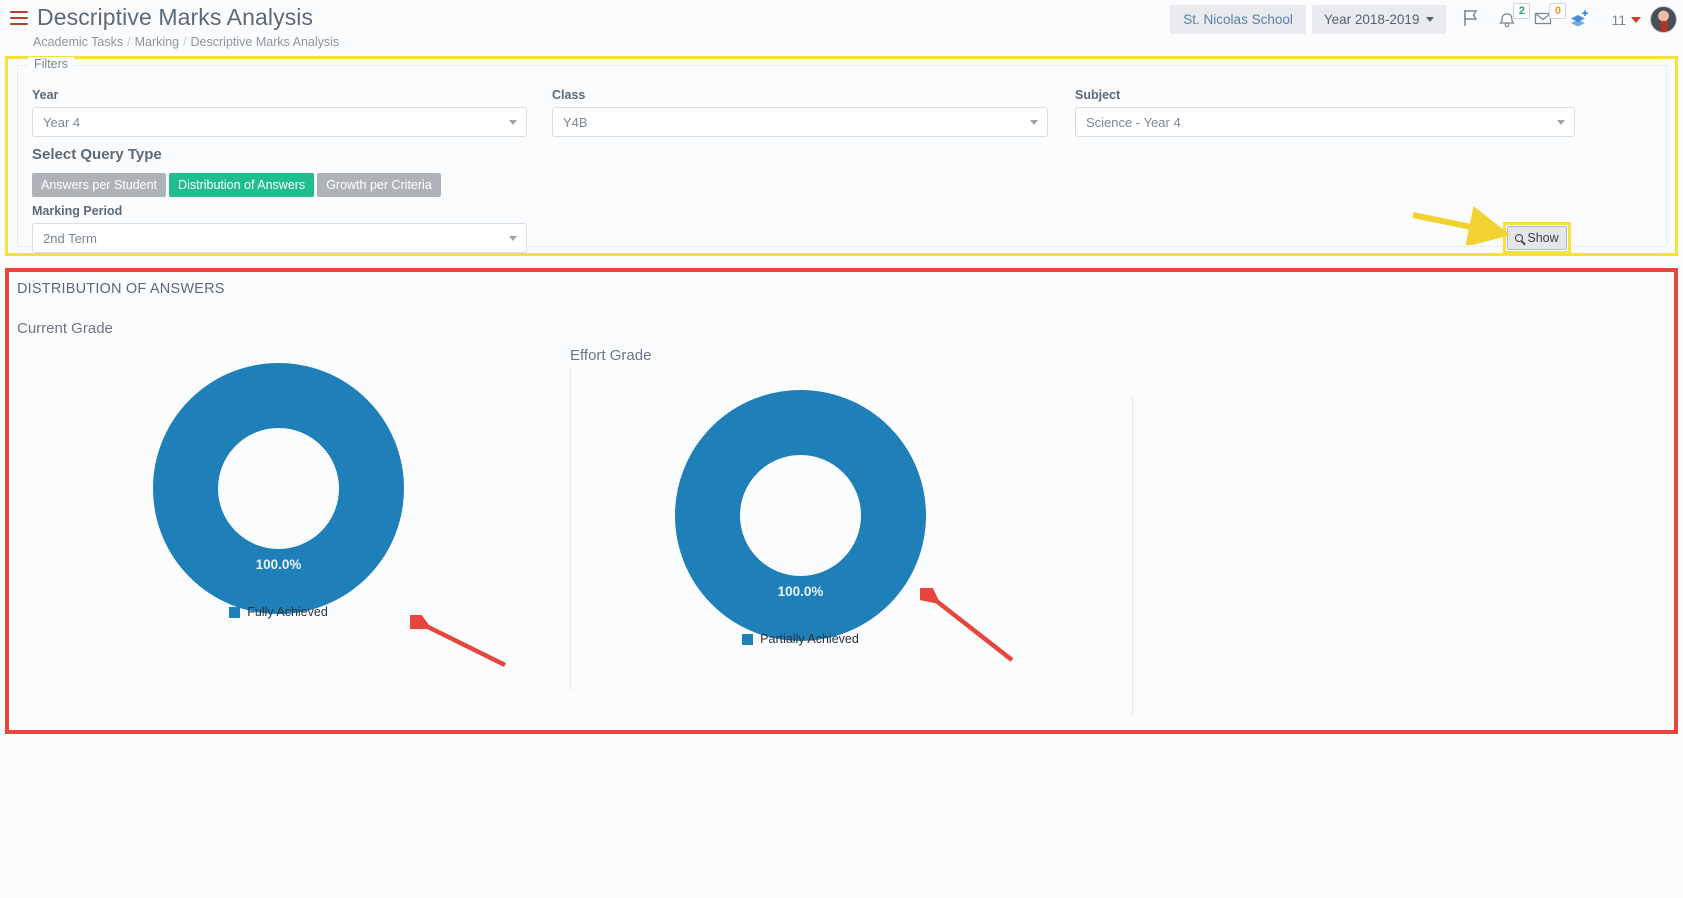 The image size is (1683, 898). What do you see at coordinates (242, 185) in the screenshot?
I see `query-type-distribution-of-answers: Distribution of Answers` at bounding box center [242, 185].